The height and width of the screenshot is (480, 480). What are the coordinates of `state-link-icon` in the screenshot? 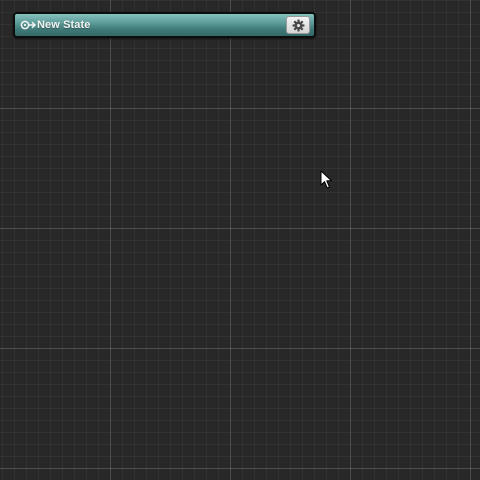 It's located at (28, 25).